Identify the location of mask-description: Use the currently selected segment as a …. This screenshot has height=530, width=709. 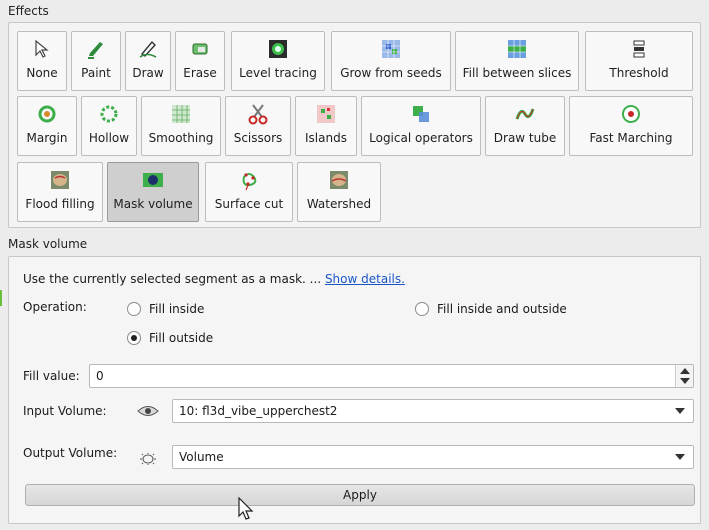
(172, 279).